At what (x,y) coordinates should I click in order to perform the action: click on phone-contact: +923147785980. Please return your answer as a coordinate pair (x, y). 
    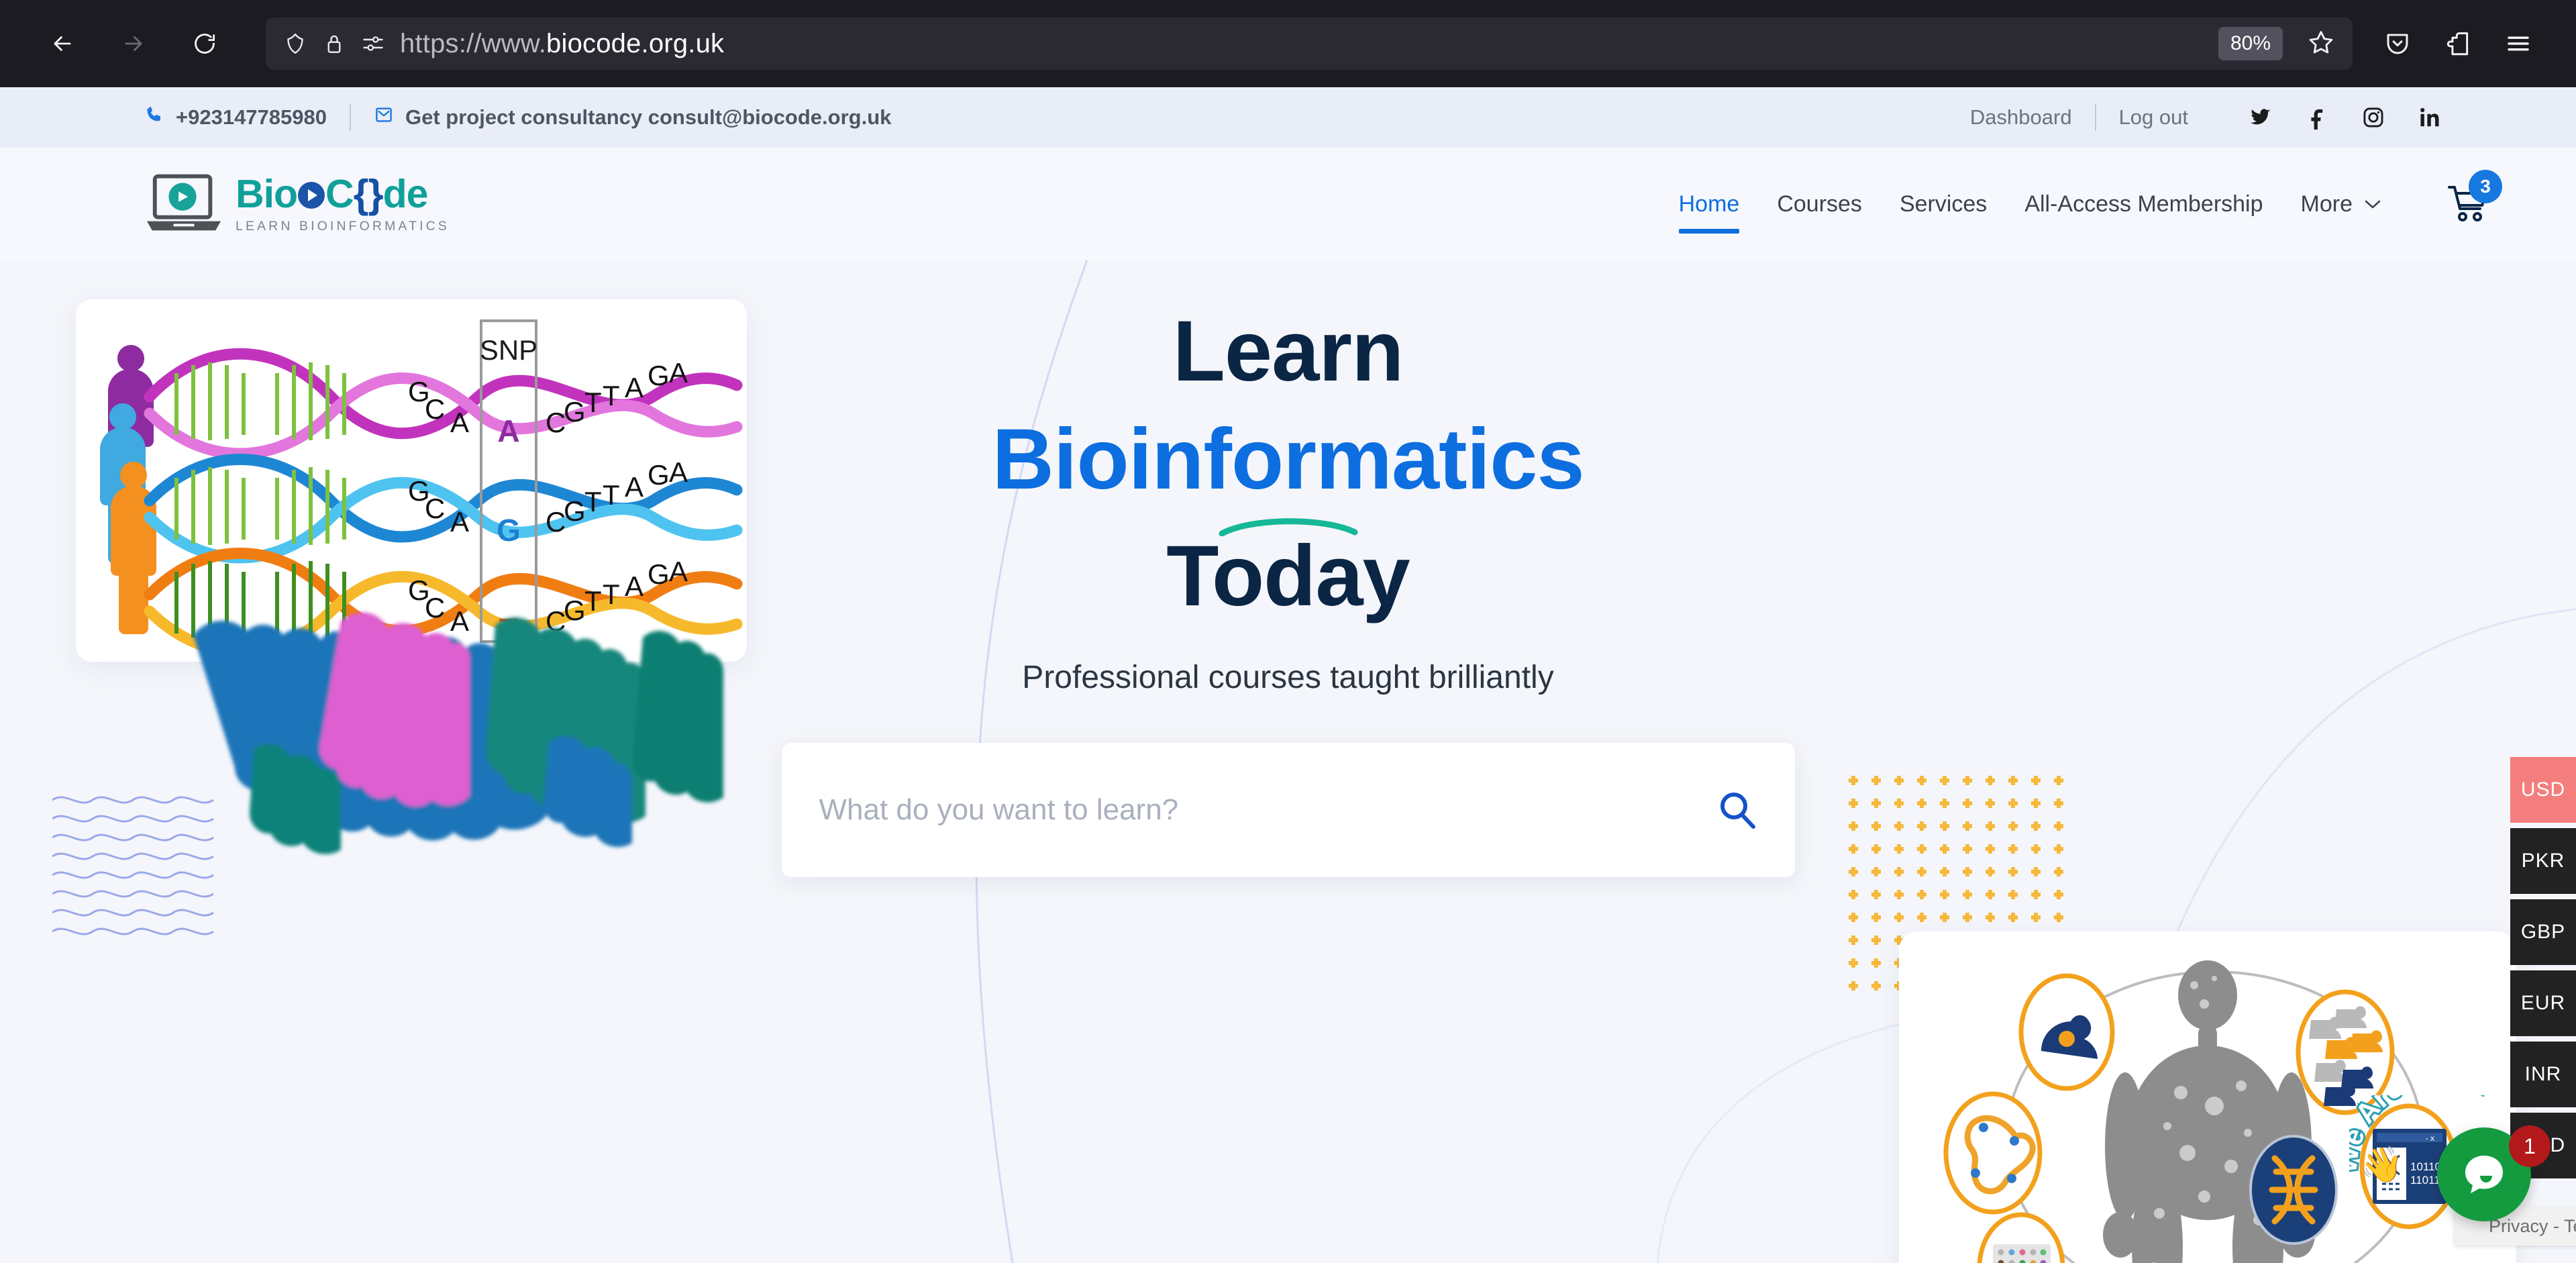
    Looking at the image, I should click on (235, 118).